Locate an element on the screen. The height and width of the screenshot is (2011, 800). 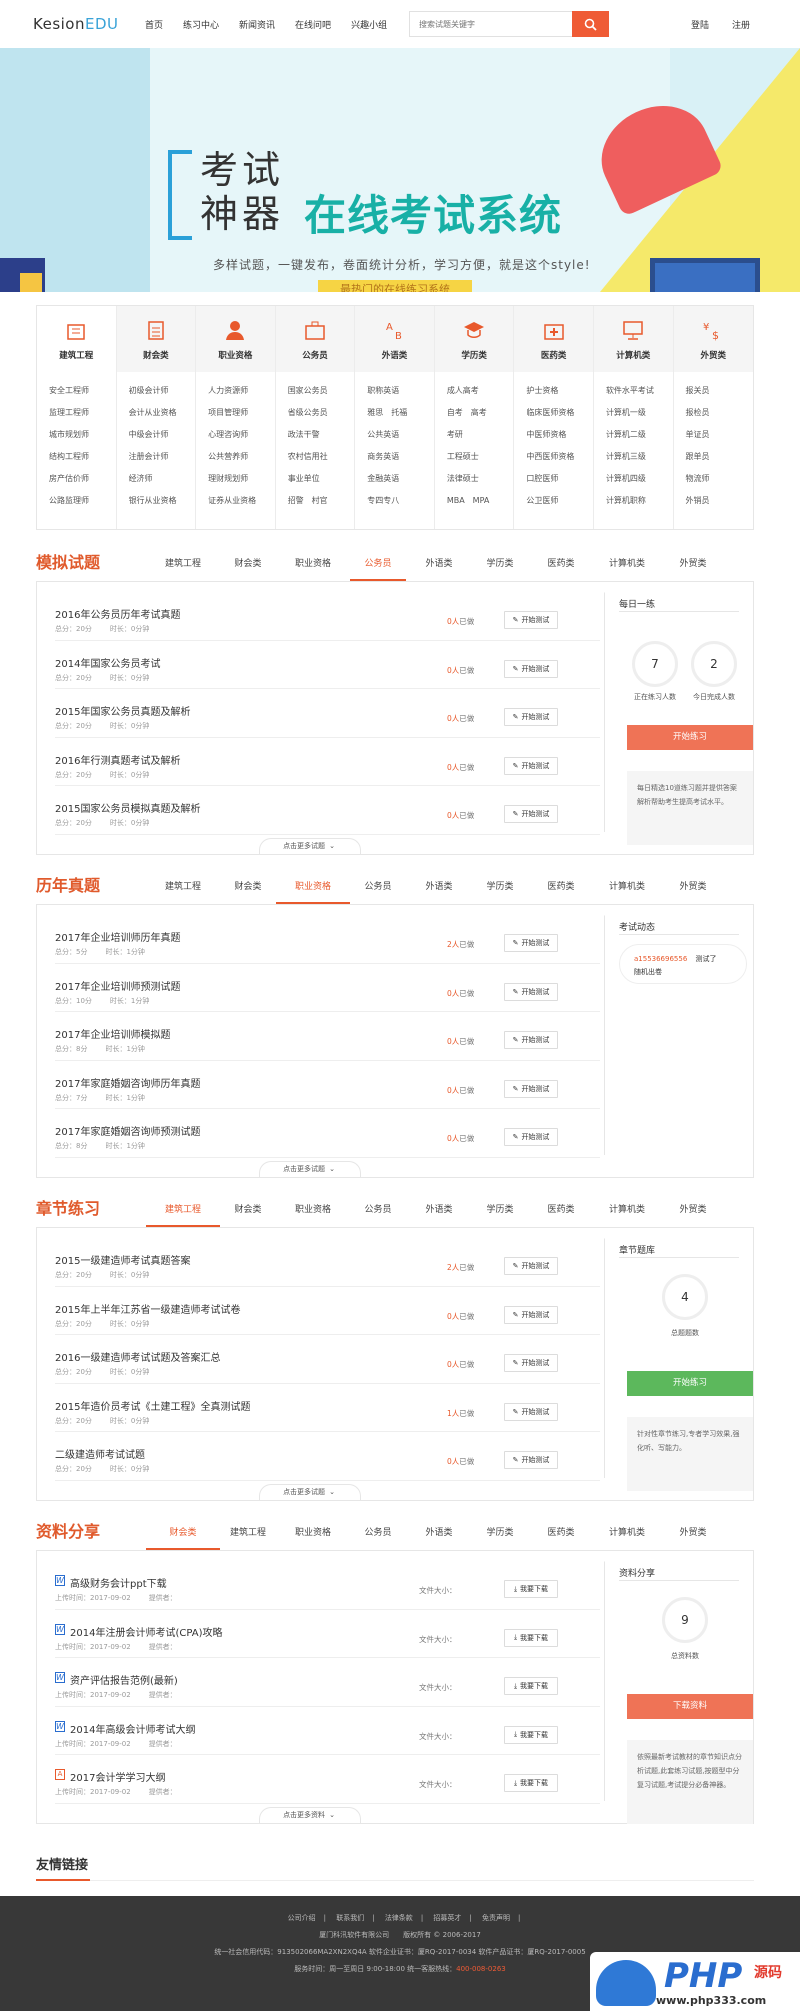
exam-title: 2017年企业培训师模拟题 is located at coordinates (112, 1033).